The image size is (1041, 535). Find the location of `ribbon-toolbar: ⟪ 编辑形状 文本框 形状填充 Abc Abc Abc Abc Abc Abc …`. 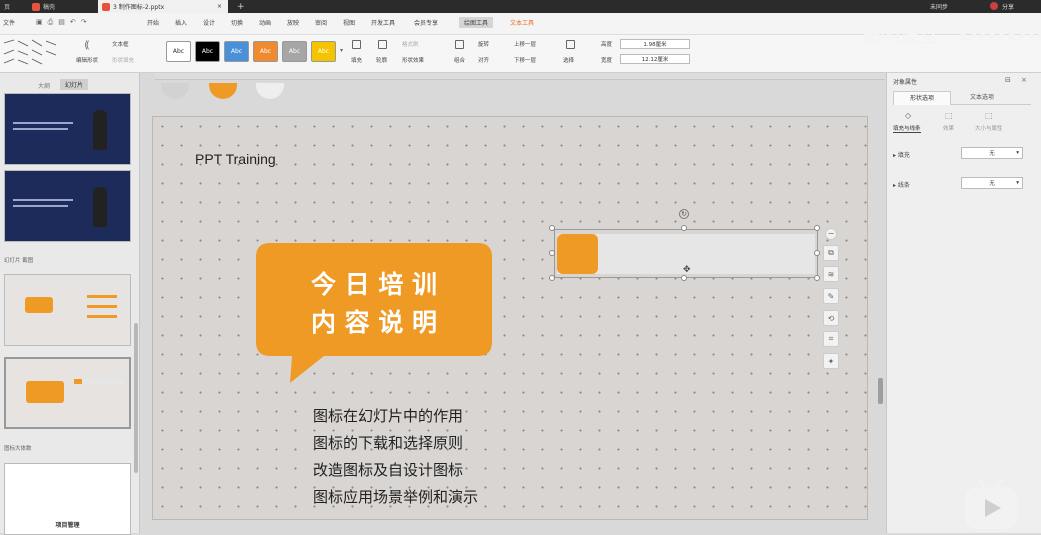

ribbon-toolbar: ⟪ 编辑形状 文本框 形状填充 Abc Abc Abc Abc Abc Abc … is located at coordinates (520, 44).